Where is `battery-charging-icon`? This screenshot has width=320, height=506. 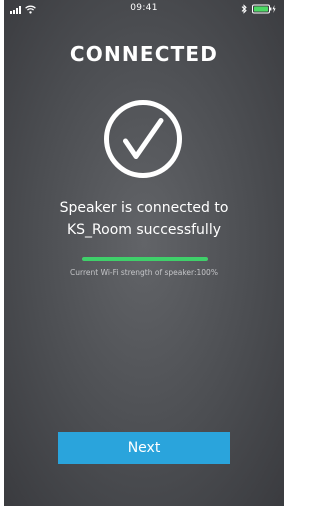 battery-charging-icon is located at coordinates (264, 9).